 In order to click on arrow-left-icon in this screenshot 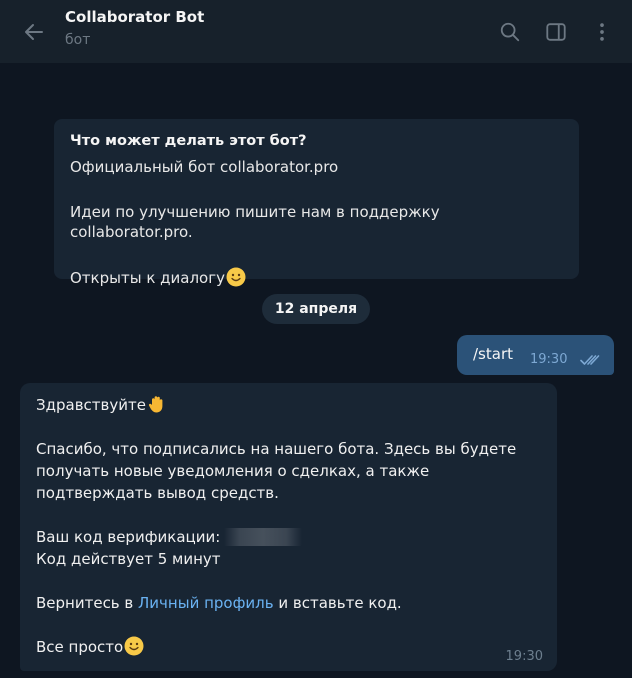, I will do `click(34, 31)`.